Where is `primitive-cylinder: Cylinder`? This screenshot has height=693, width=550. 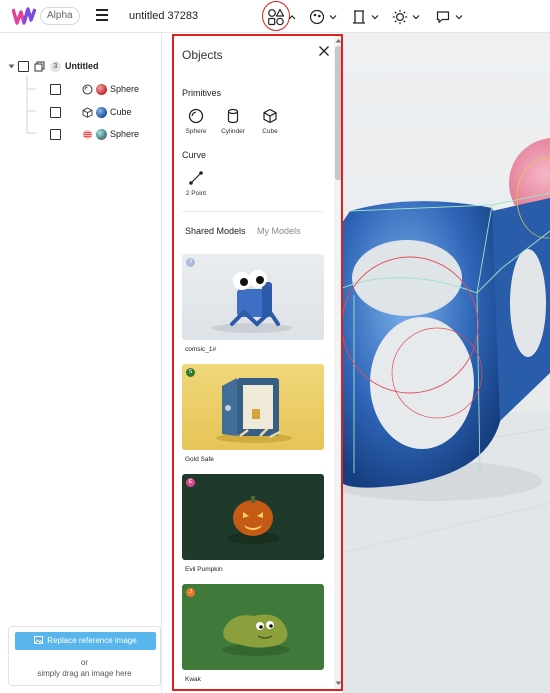
primitive-cylinder: Cylinder is located at coordinates (233, 121).